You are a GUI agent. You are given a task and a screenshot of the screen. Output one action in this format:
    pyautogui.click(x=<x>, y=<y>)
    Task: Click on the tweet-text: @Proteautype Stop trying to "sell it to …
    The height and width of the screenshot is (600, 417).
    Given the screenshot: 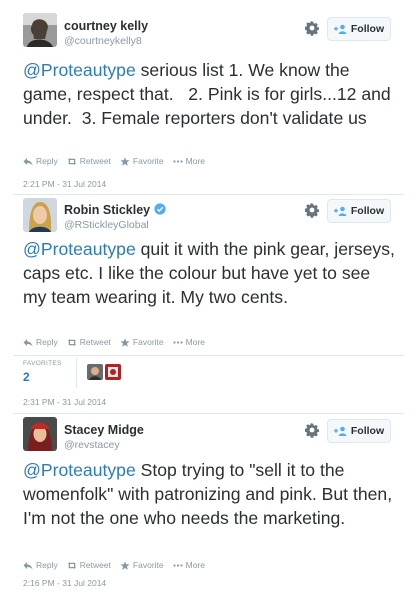 What is the action you would take?
    pyautogui.click(x=210, y=494)
    